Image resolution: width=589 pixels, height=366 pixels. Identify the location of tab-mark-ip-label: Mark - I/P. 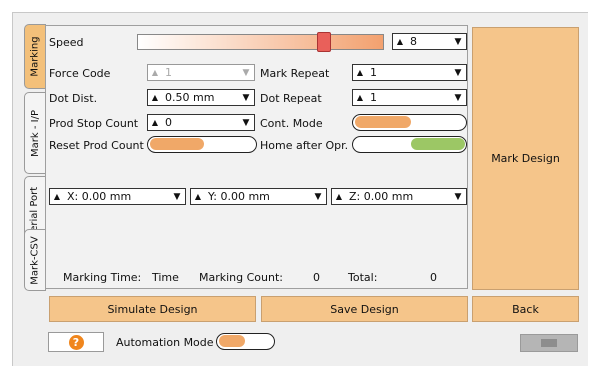
(35, 133).